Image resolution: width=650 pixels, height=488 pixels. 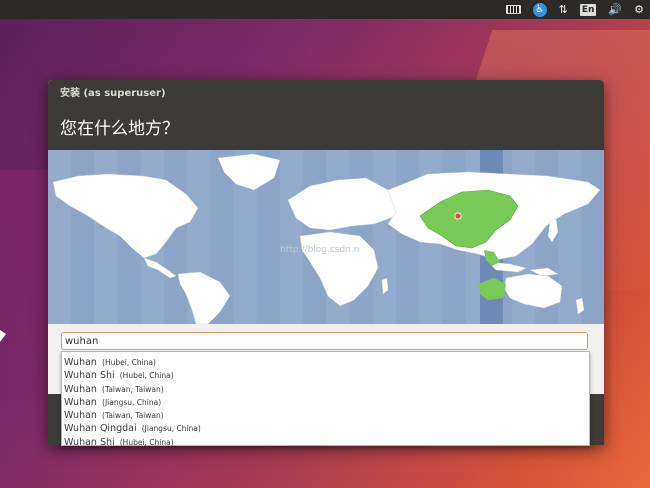 What do you see at coordinates (119, 129) in the screenshot?
I see `page-heading: 您在什么地方？` at bounding box center [119, 129].